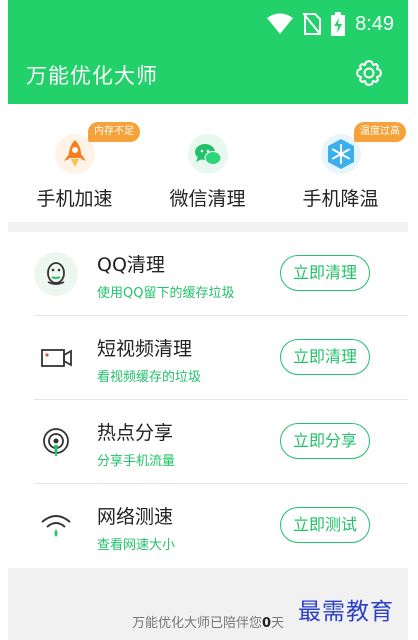 This screenshot has width=418, height=640. What do you see at coordinates (340, 199) in the screenshot?
I see `quick-action-label: 手机降温` at bounding box center [340, 199].